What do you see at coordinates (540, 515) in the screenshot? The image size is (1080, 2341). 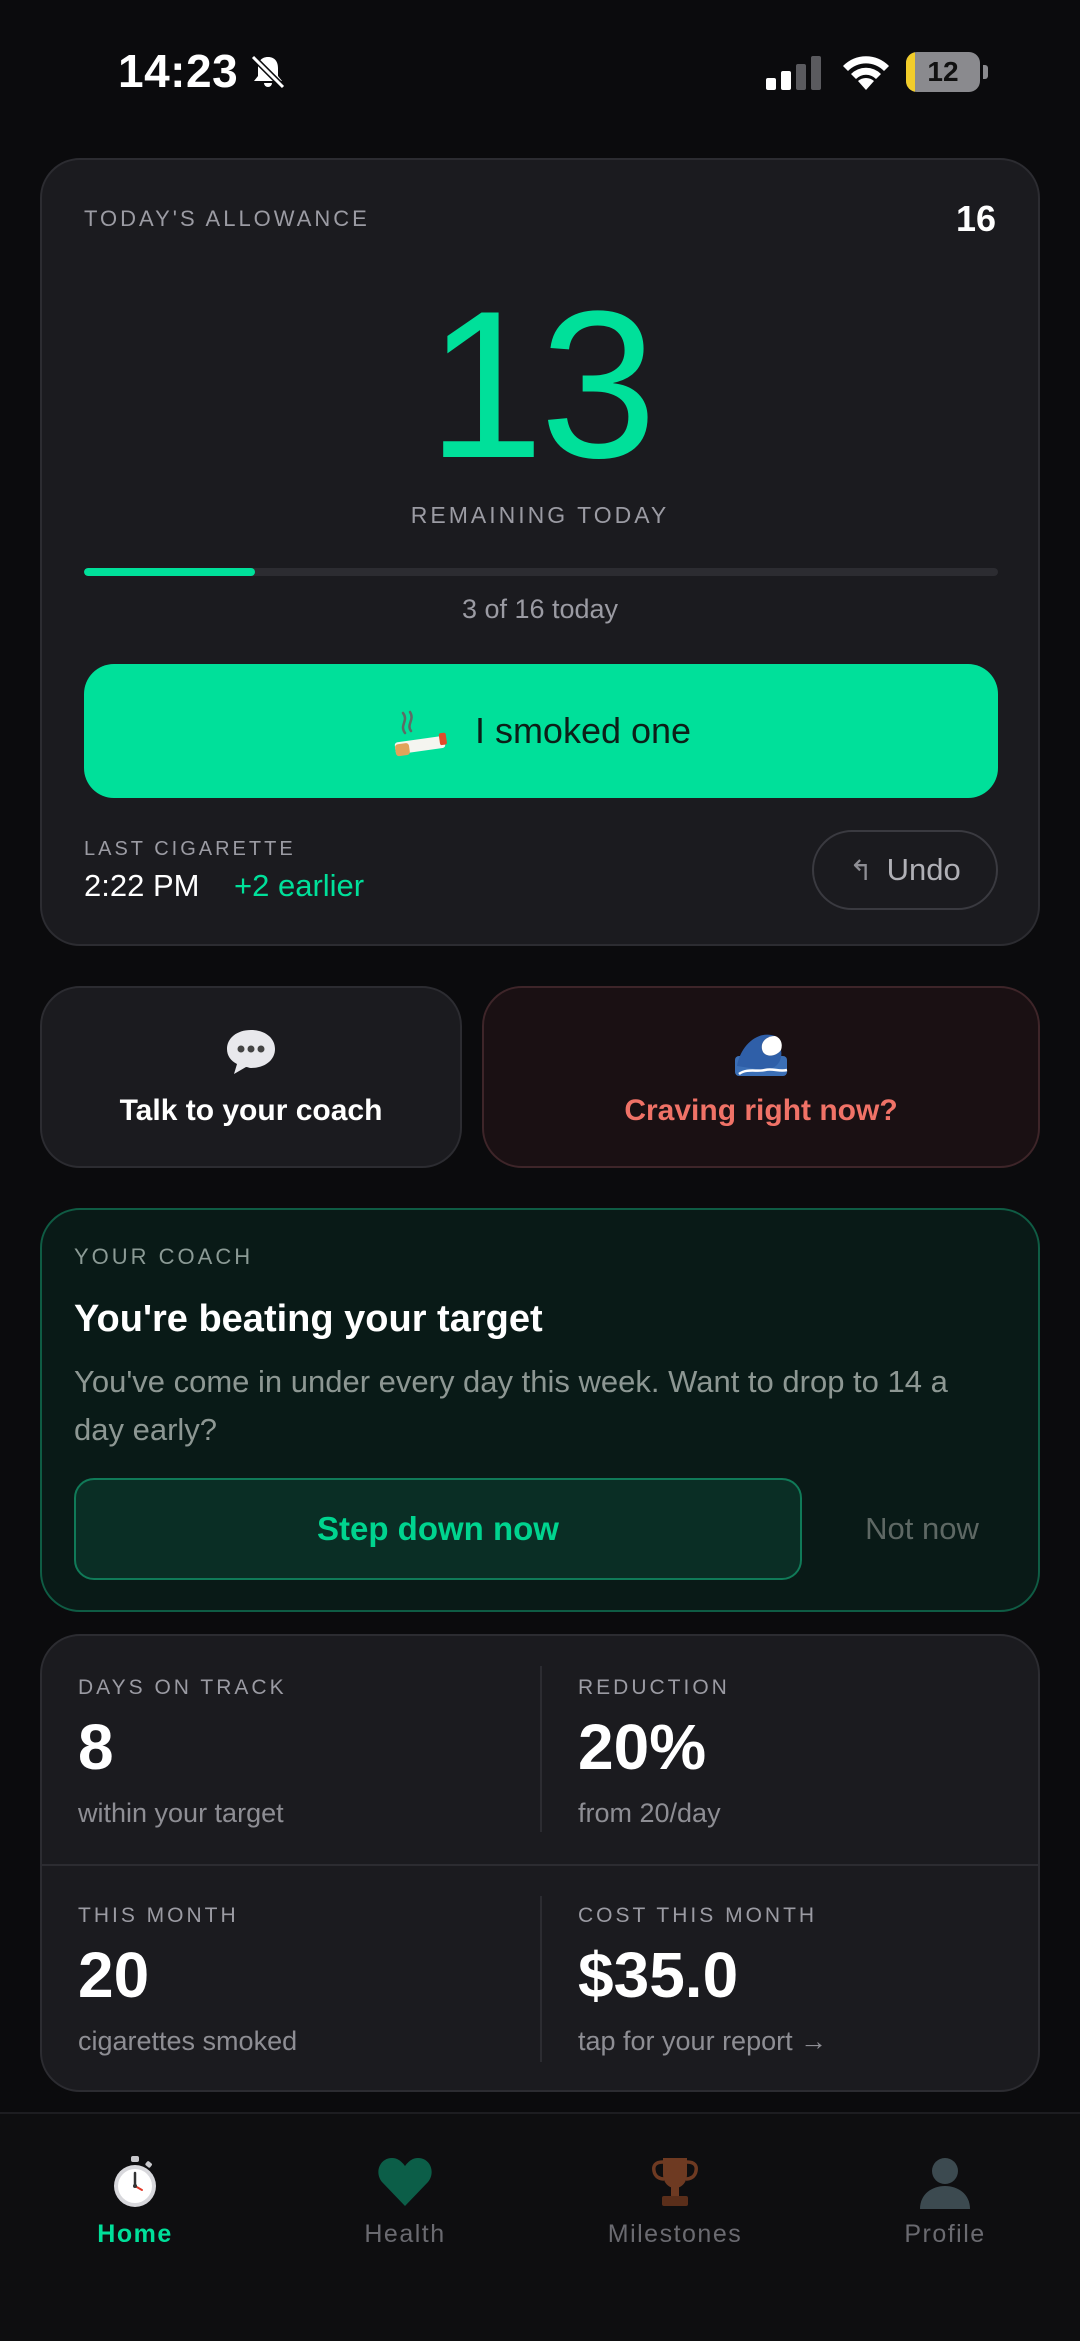 I see `remaining-label: REMAINING TODAY` at bounding box center [540, 515].